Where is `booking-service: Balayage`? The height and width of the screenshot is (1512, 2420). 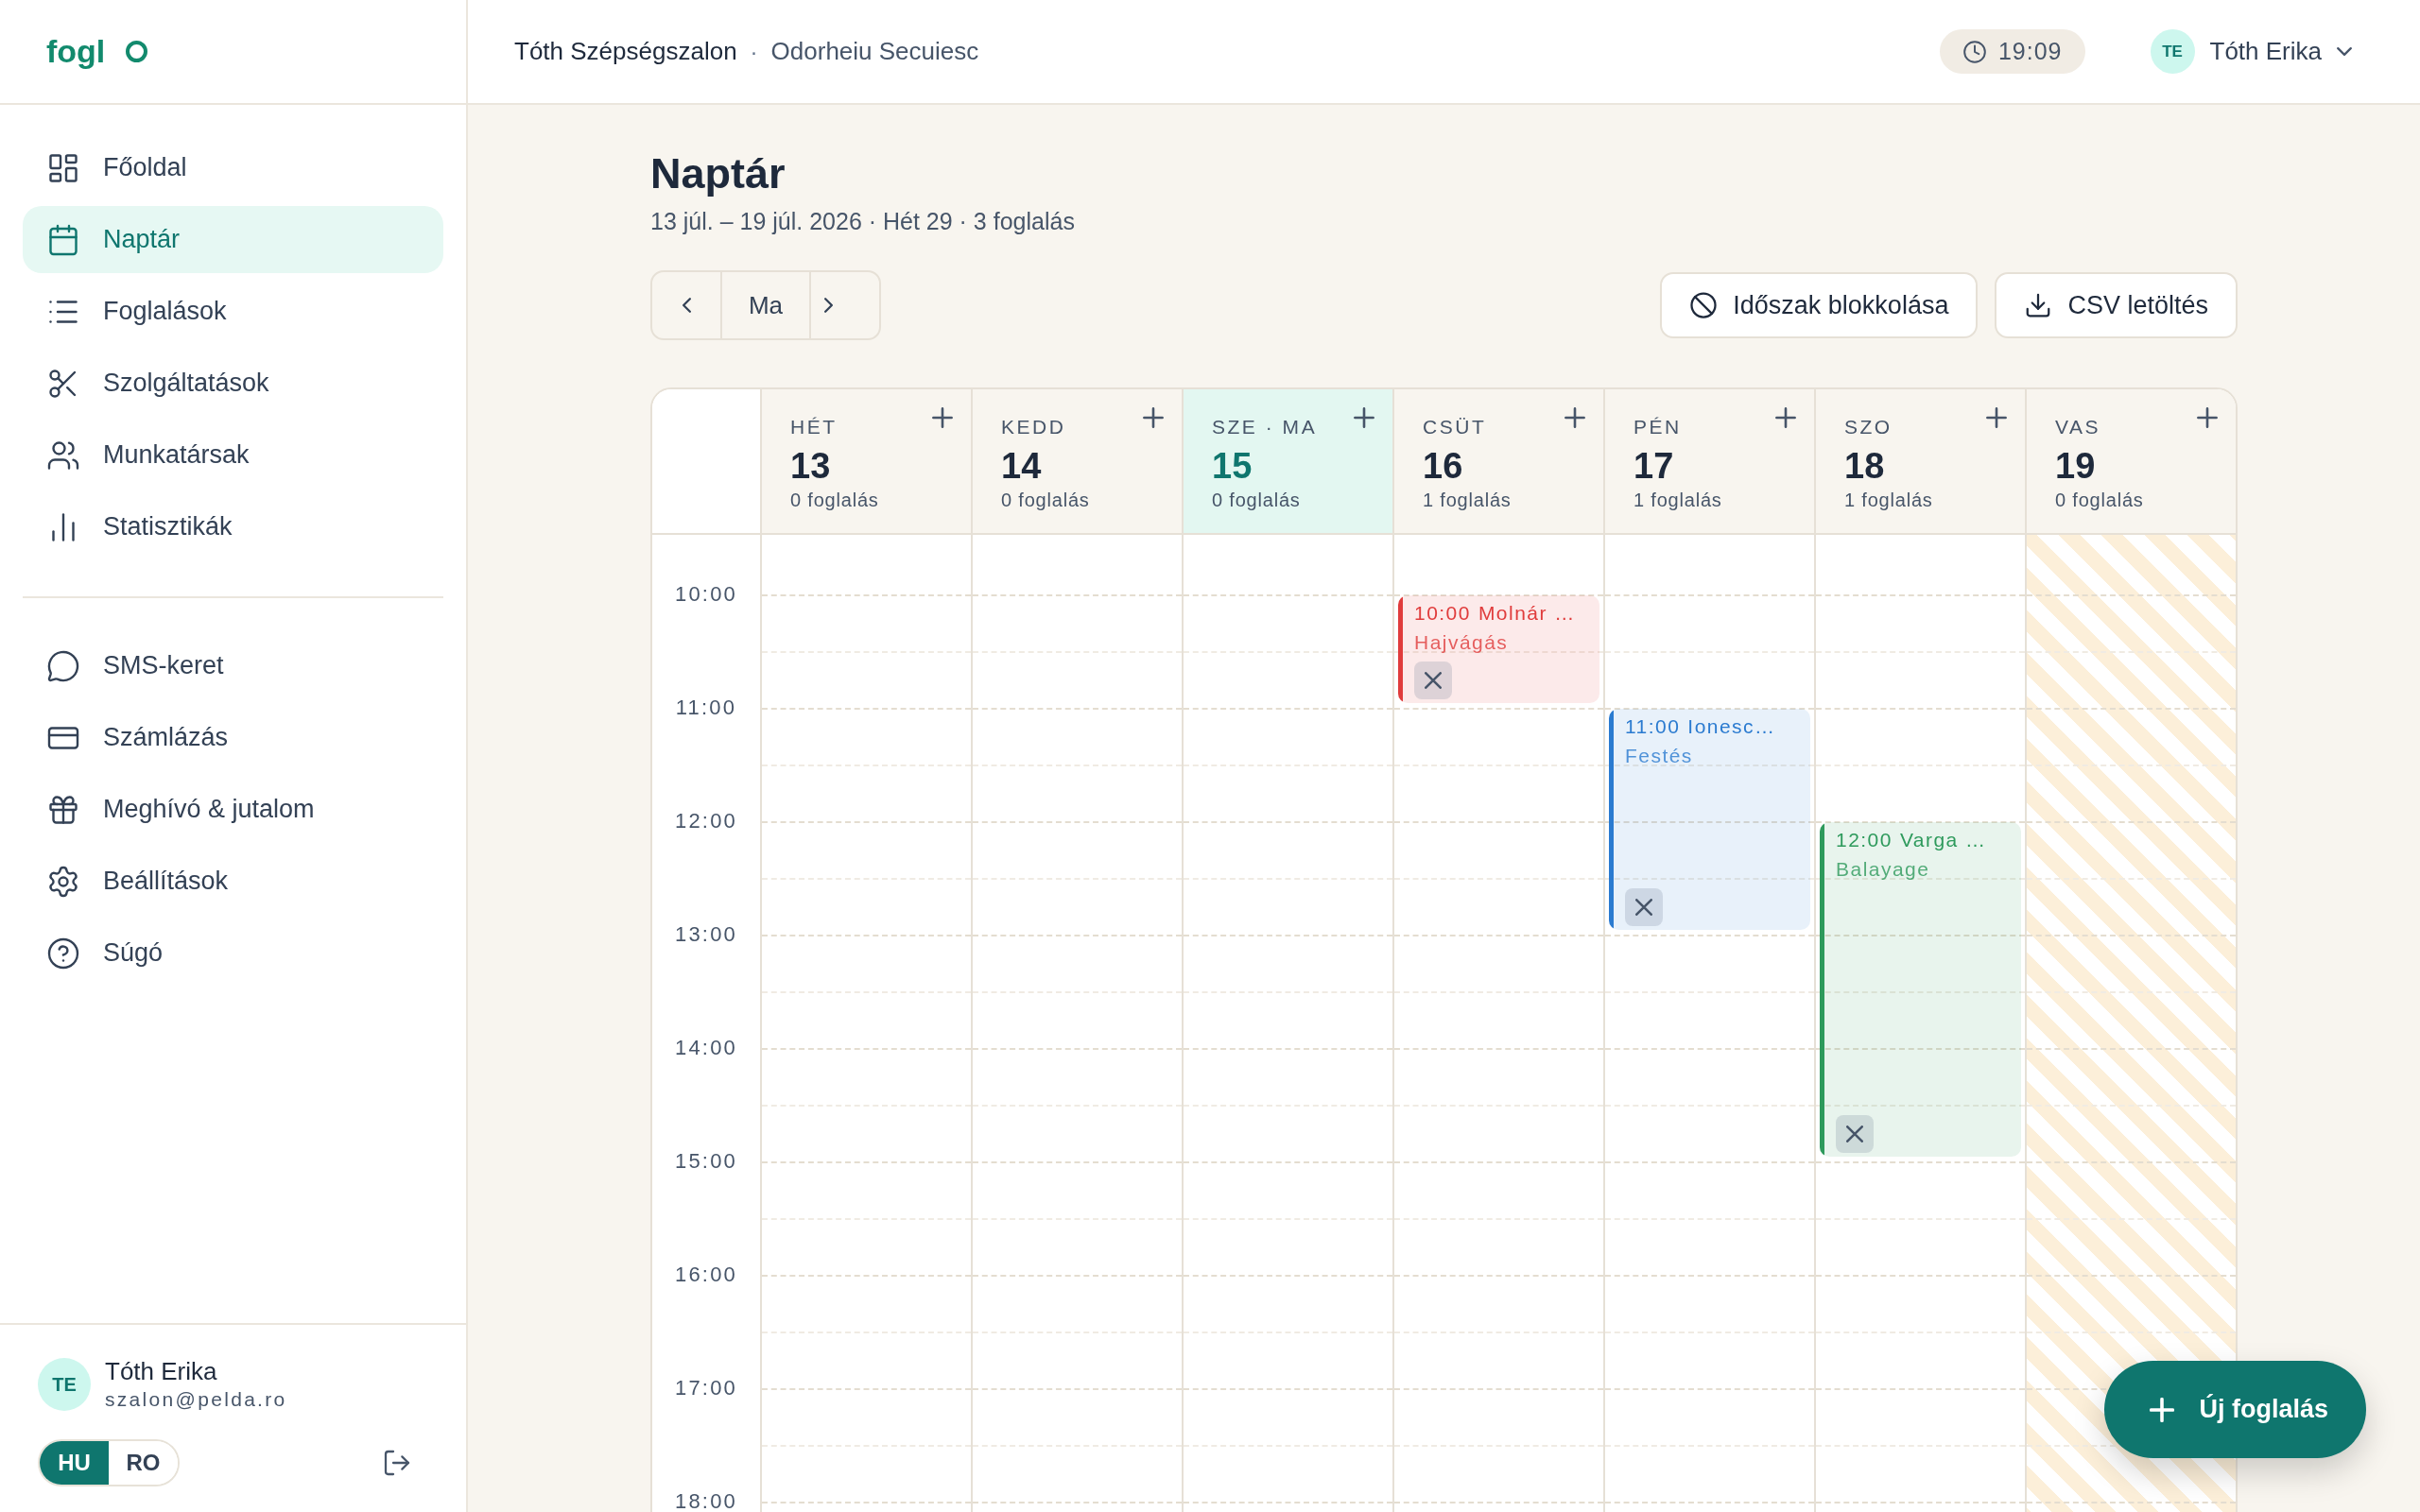
booking-service: Balayage is located at coordinates (1883, 869).